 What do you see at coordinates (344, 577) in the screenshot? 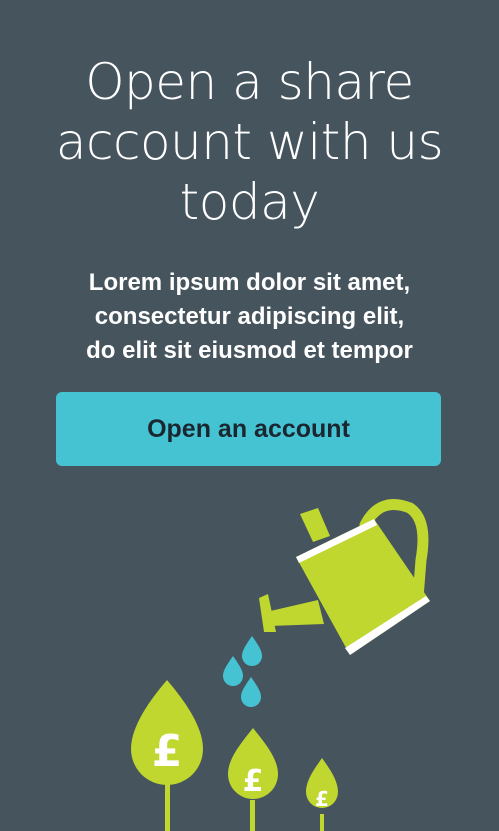
I see `watering-can-icon` at bounding box center [344, 577].